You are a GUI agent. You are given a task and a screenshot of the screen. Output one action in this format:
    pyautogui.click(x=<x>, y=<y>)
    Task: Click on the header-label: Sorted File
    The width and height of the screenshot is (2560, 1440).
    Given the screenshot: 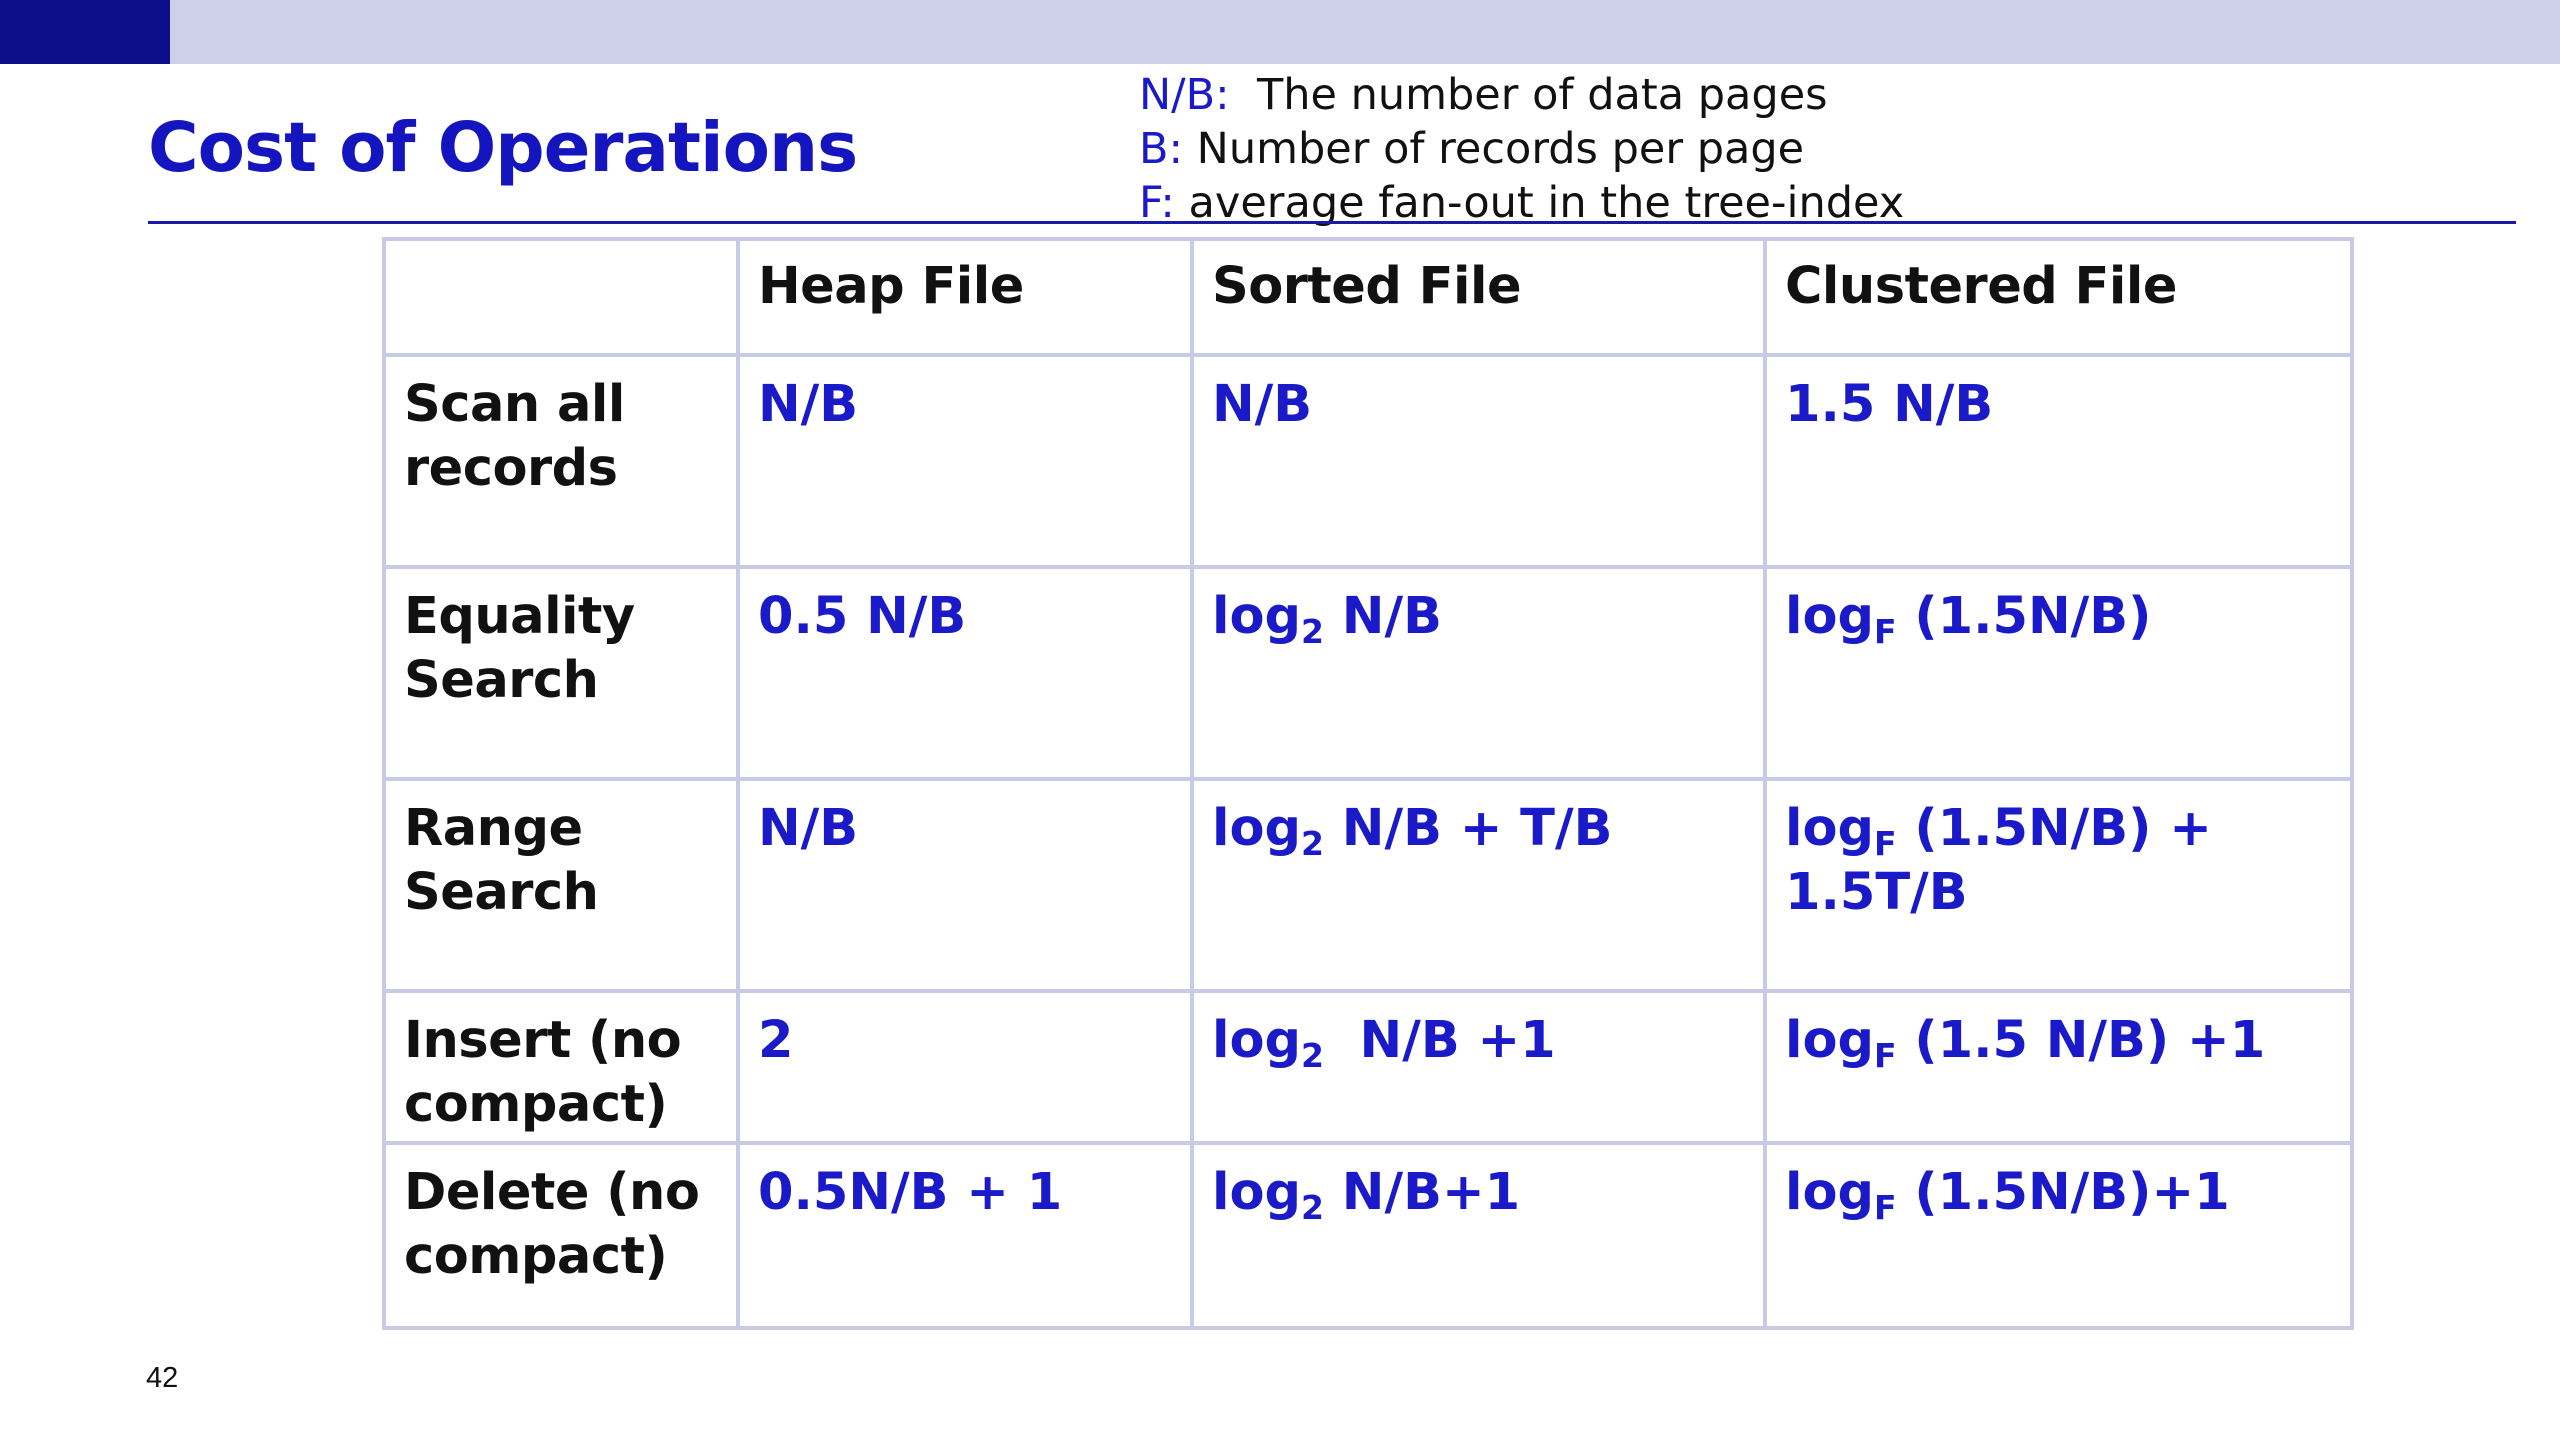 What is the action you would take?
    pyautogui.click(x=1367, y=286)
    